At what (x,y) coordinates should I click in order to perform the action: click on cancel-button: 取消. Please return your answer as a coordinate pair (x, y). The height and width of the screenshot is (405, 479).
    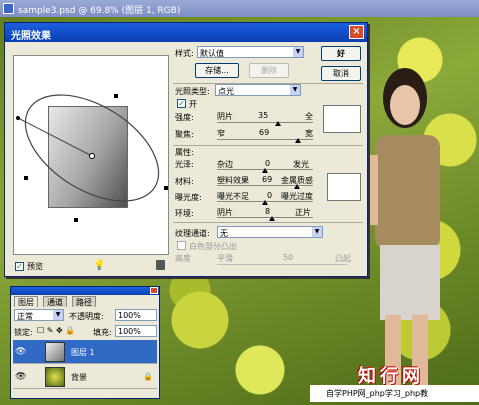
    Looking at the image, I should click on (341, 73).